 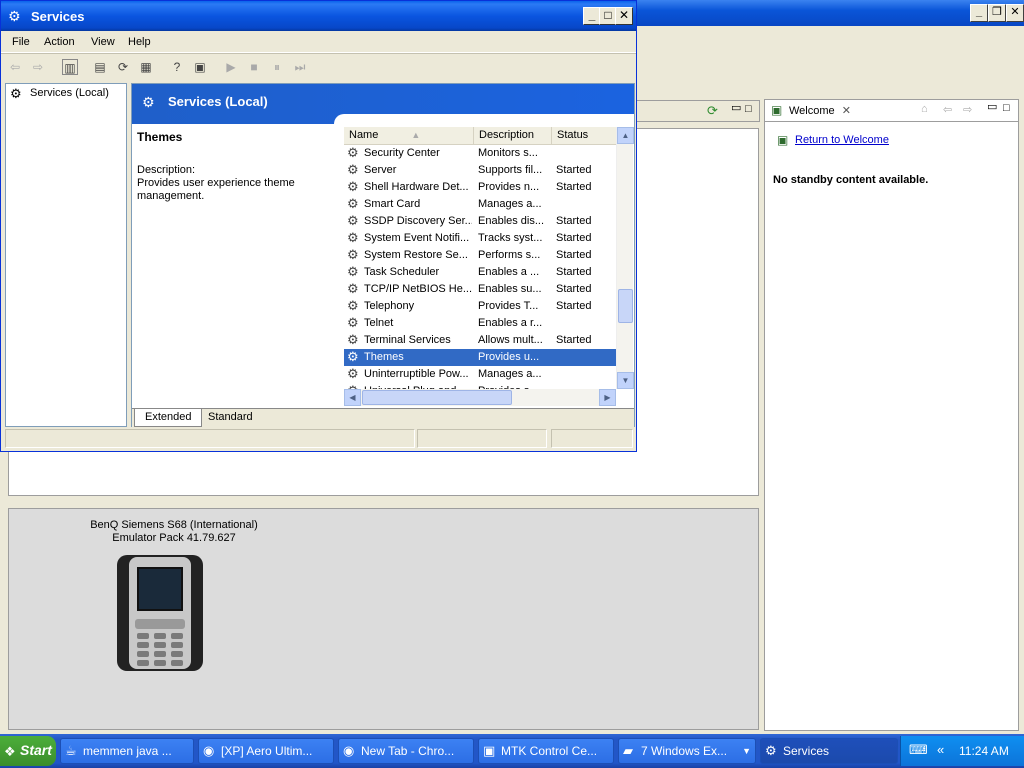 I want to click on close-button: ✕, so click(x=624, y=16).